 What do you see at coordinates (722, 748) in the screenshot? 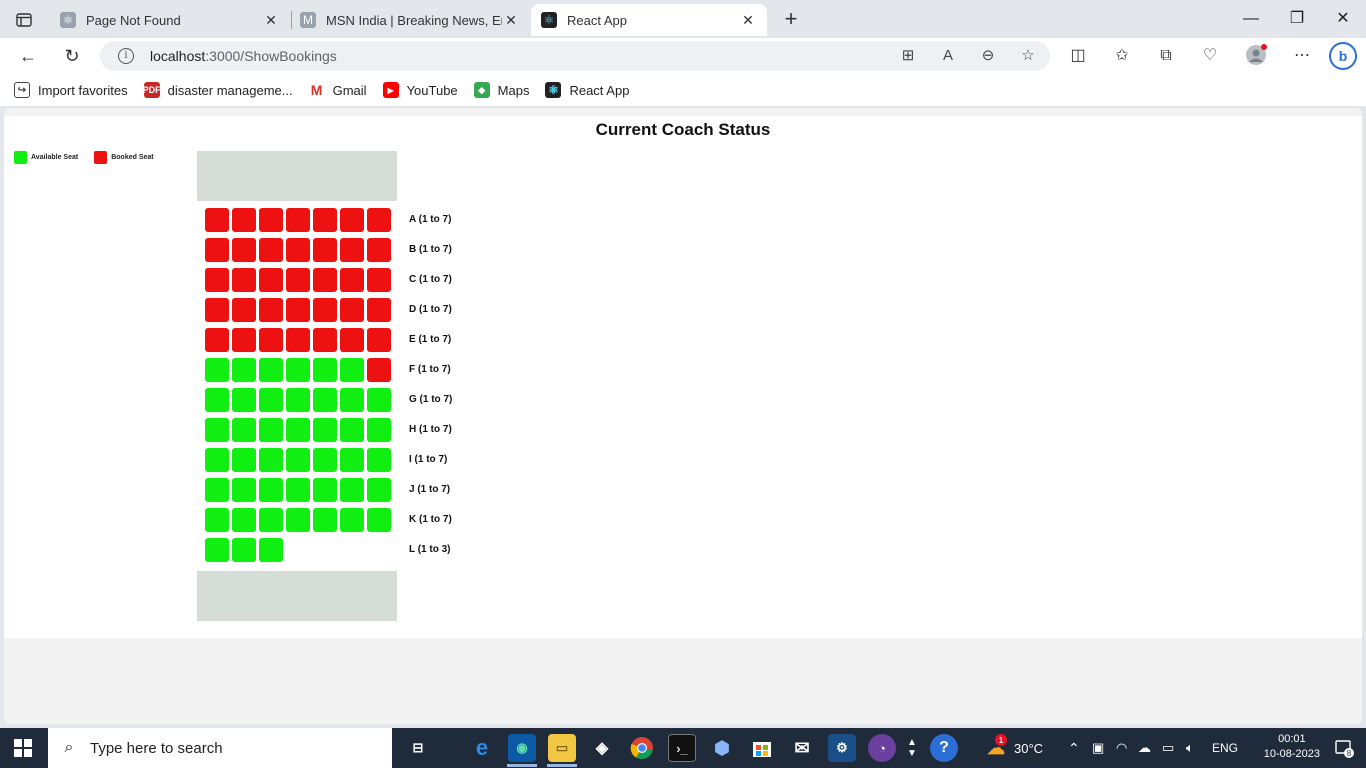
I see `copilot-icon: ⬢` at bounding box center [722, 748].